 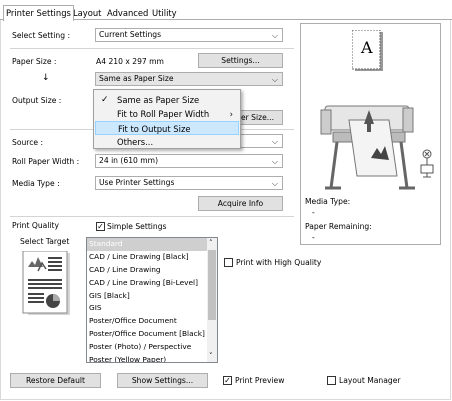 What do you see at coordinates (313, 212) in the screenshot?
I see `media-type-info-value: -` at bounding box center [313, 212].